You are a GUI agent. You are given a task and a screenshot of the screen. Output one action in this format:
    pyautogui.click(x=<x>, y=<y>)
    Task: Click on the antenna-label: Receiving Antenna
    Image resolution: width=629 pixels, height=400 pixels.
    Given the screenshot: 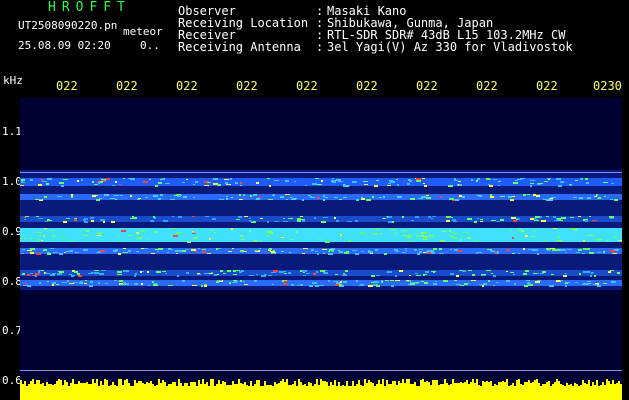 What is the action you would take?
    pyautogui.click(x=239, y=47)
    